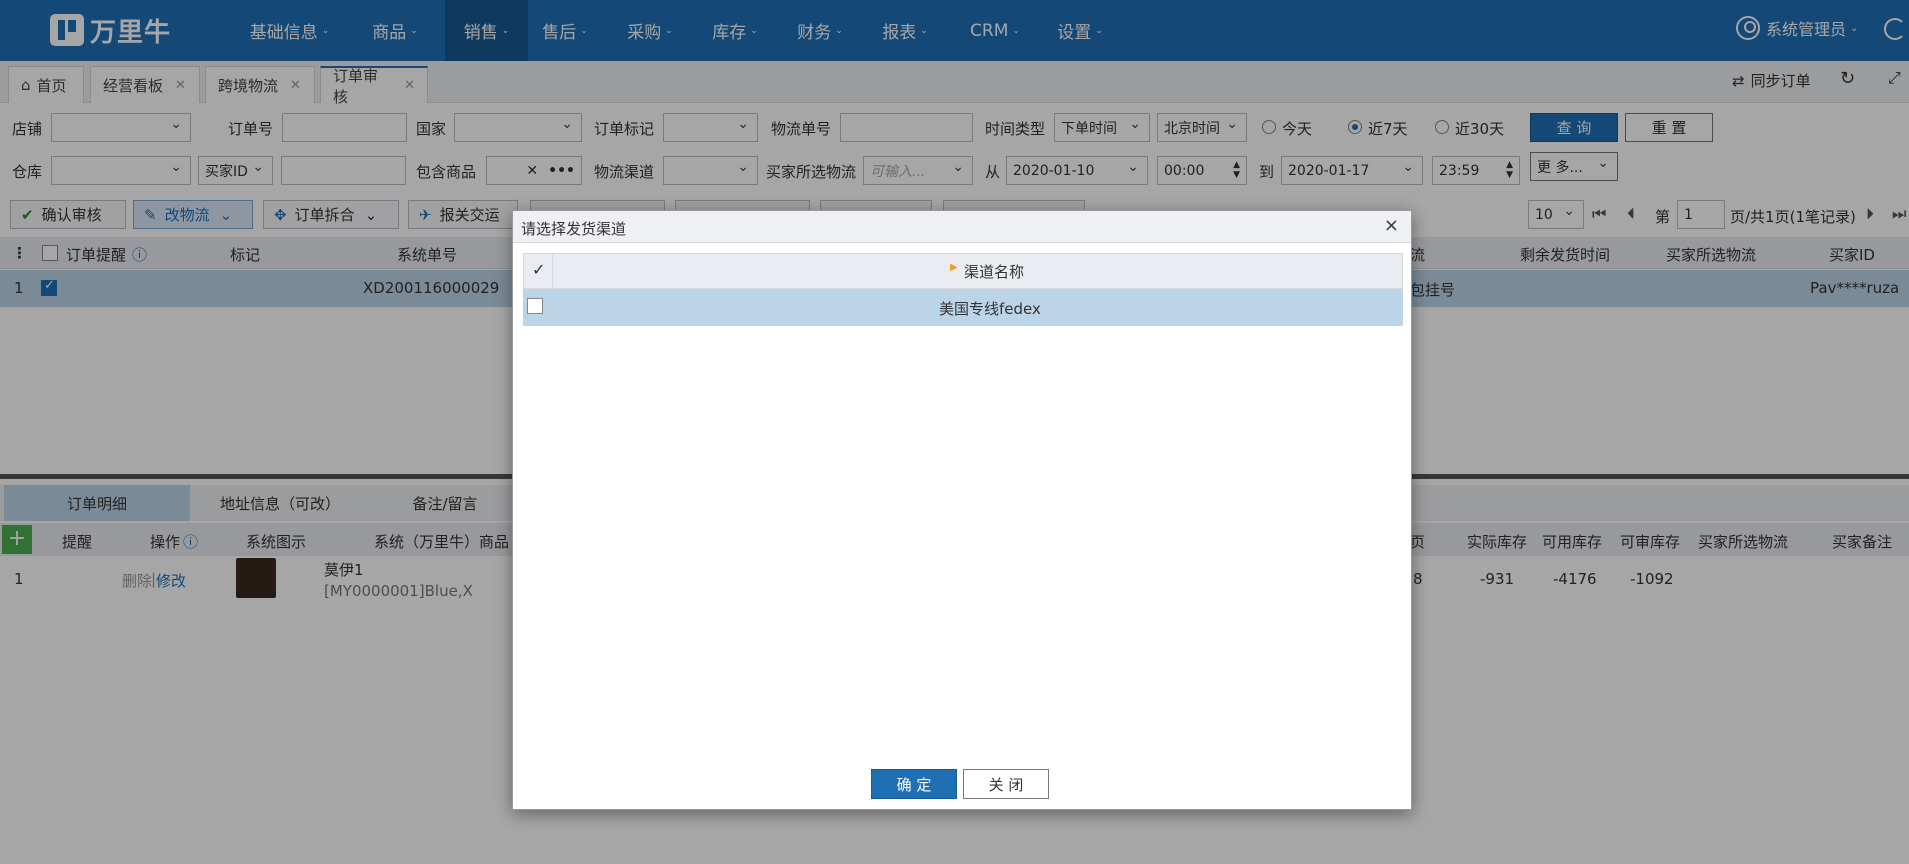 The image size is (1909, 864). I want to click on dialog-titlebar: 请选择发货渠道 ×, so click(962, 227).